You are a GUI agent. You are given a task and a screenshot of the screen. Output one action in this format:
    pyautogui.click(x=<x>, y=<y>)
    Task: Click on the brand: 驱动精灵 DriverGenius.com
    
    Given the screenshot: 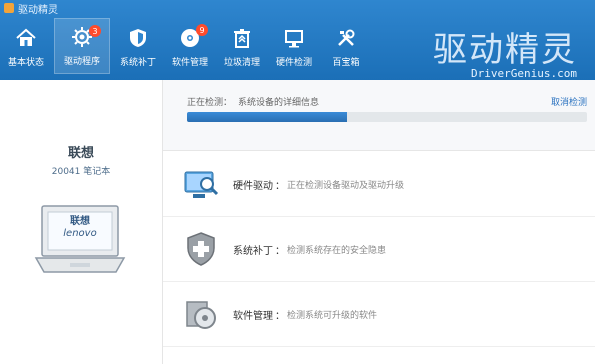 What is the action you would take?
    pyautogui.click(x=505, y=51)
    